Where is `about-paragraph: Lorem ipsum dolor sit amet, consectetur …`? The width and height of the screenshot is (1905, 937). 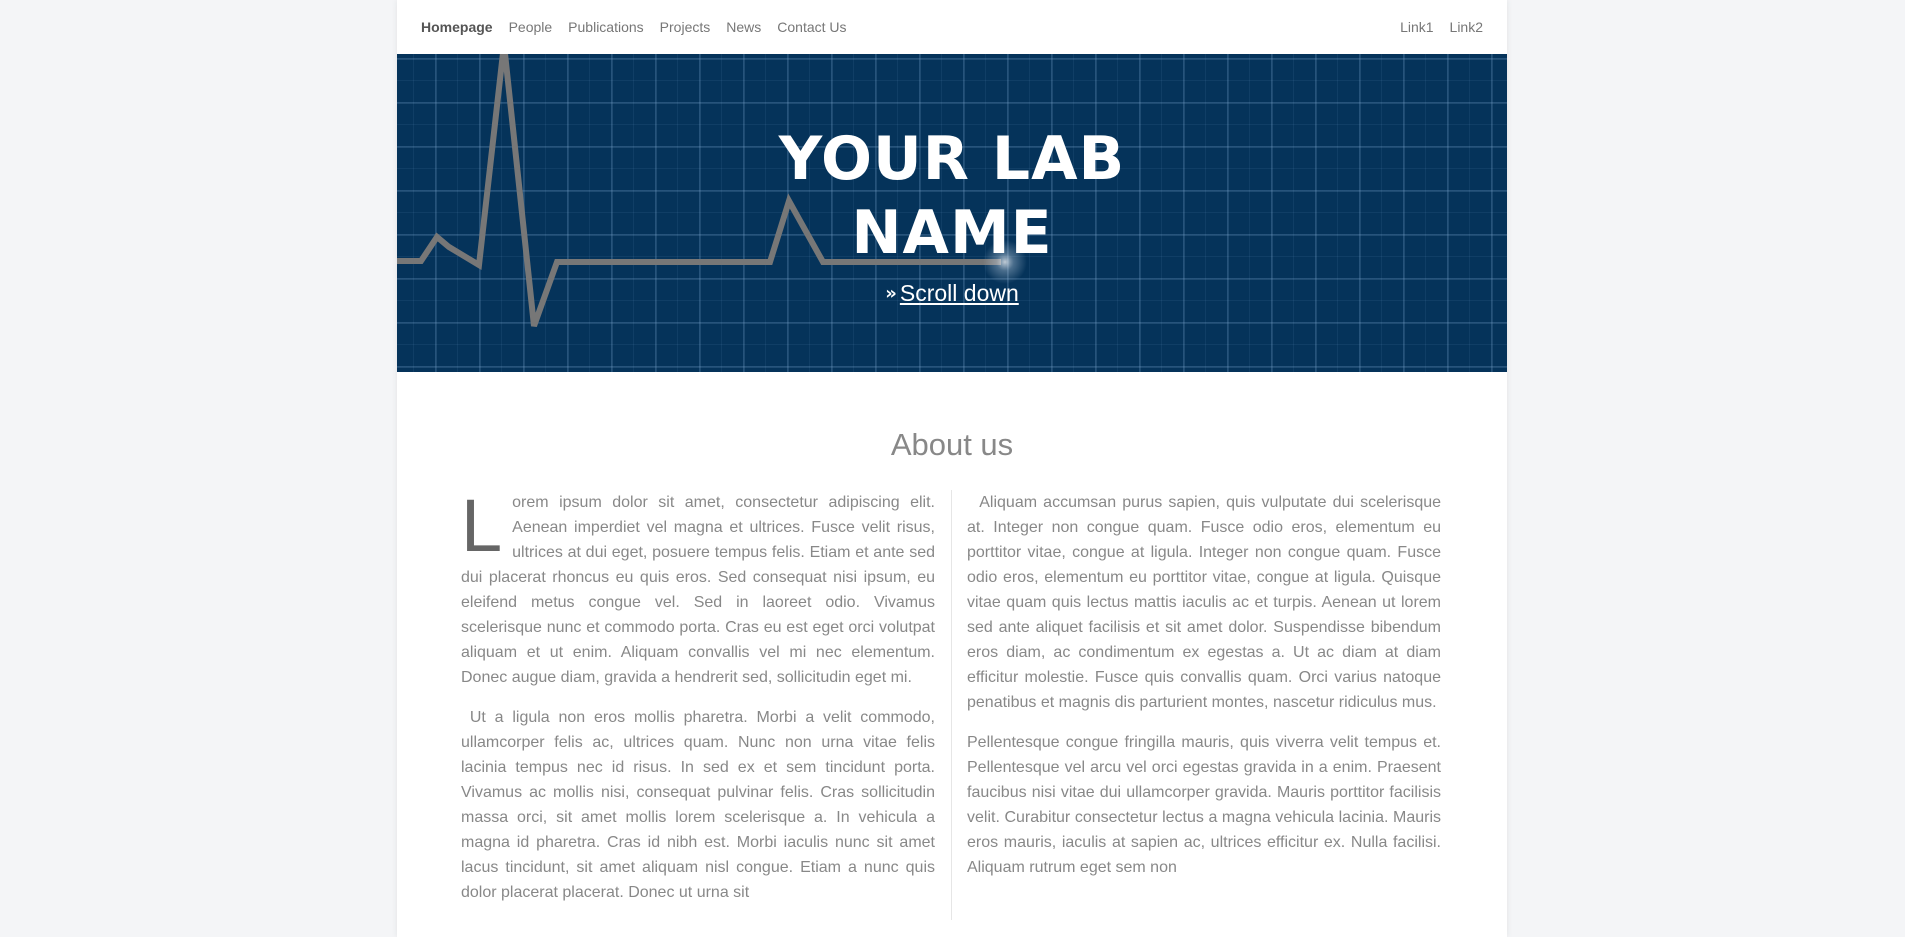
about-paragraph: Lorem ipsum dolor sit amet, consectetur … is located at coordinates (698, 587).